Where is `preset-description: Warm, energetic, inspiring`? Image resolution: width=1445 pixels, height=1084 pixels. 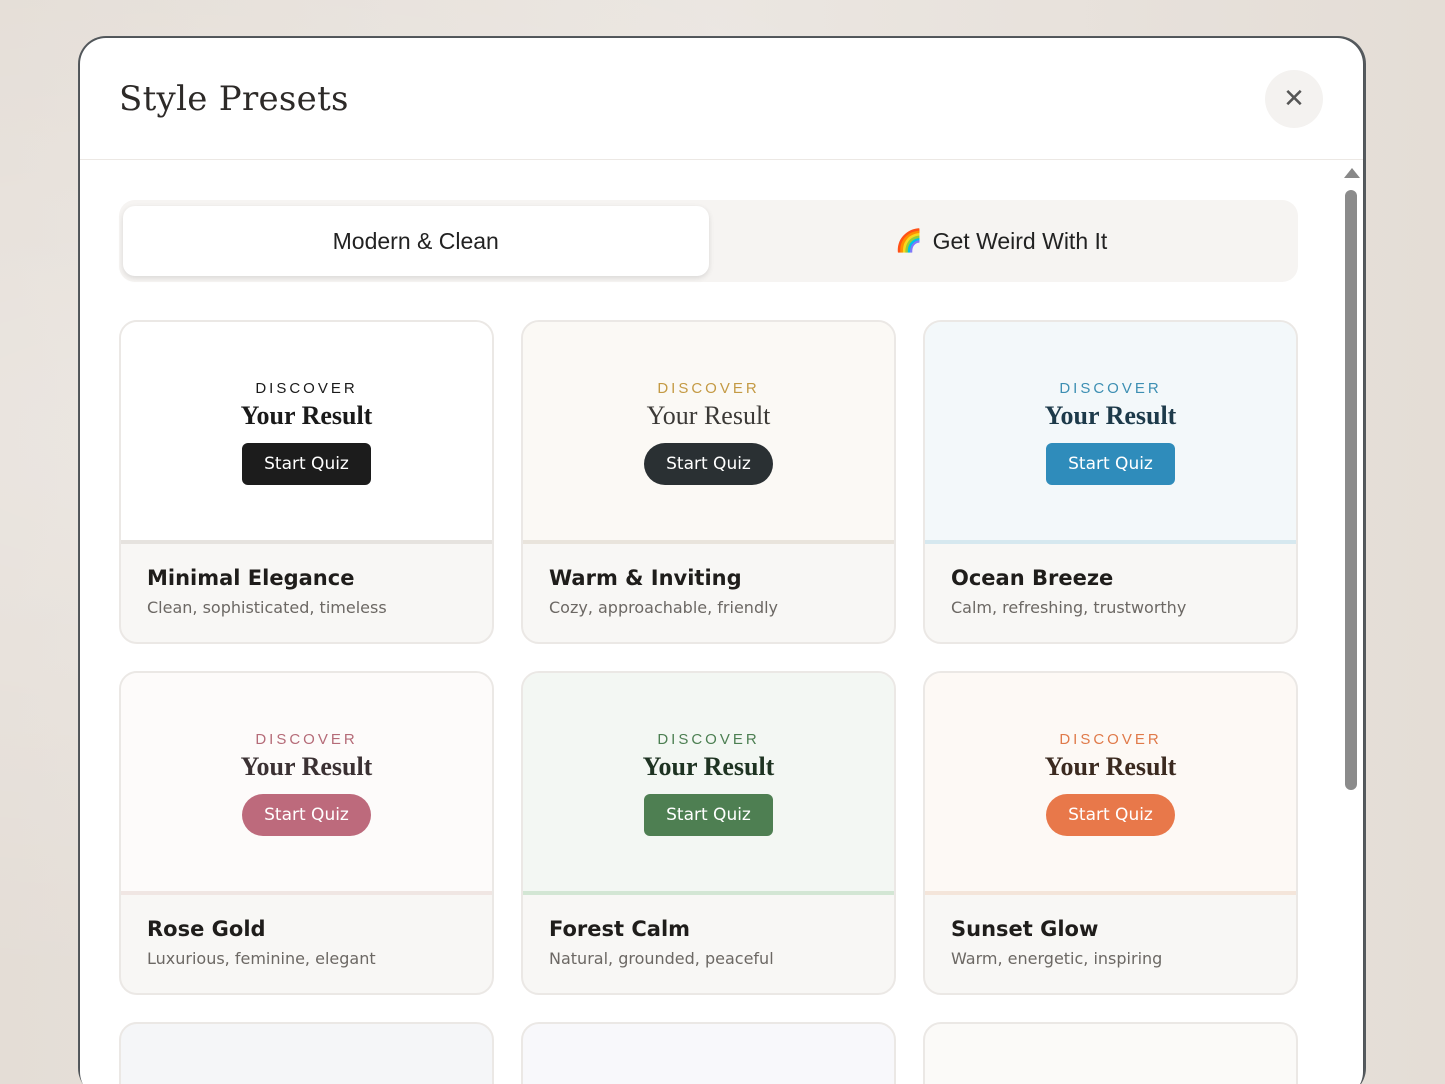 preset-description: Warm, energetic, inspiring is located at coordinates (1057, 958).